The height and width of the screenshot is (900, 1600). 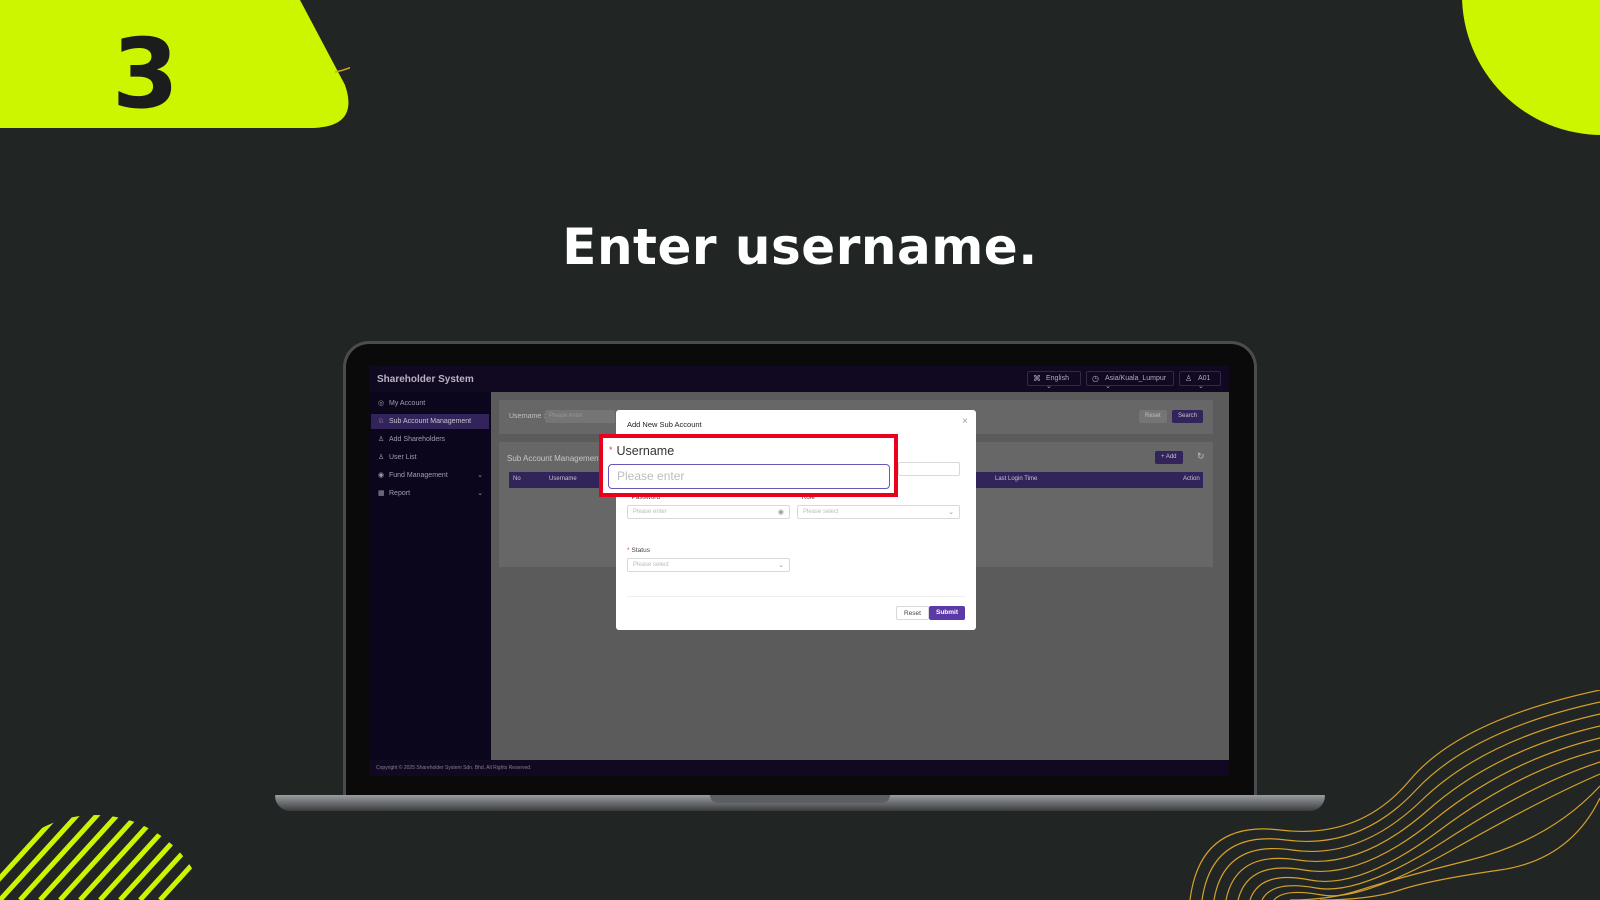 I want to click on diagonal-lines-decoration, so click(x=105, y=857).